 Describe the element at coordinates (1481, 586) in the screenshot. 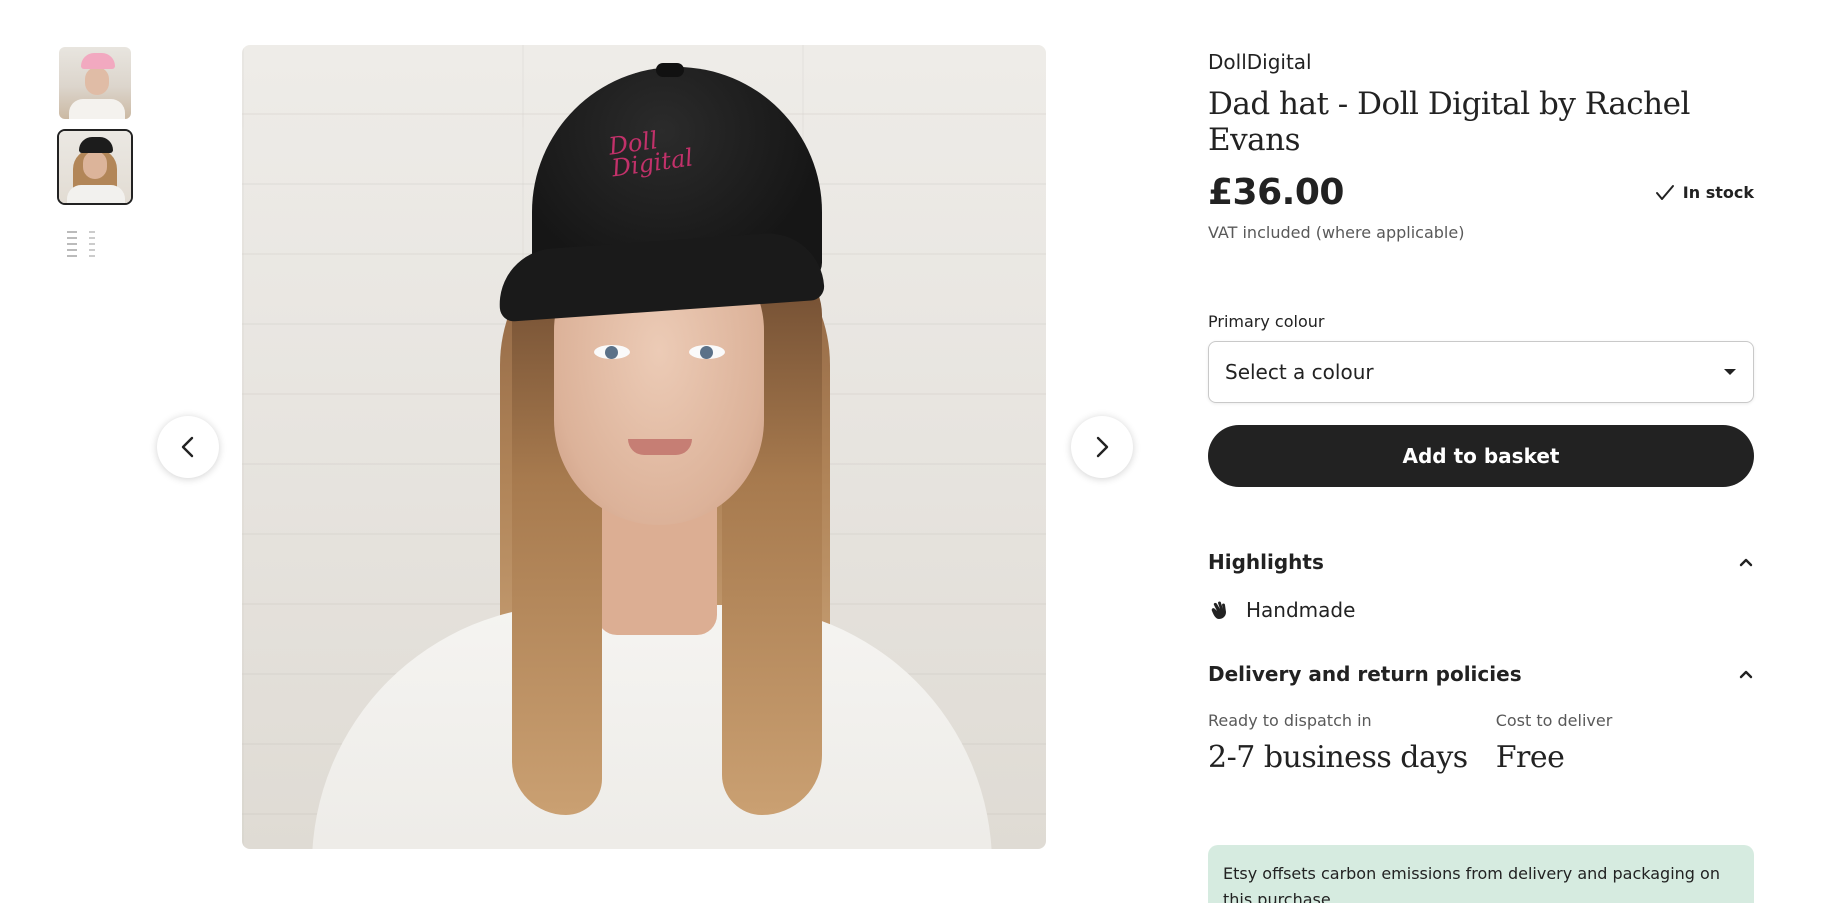

I see `highlights-section: Highlights Handmade` at that location.